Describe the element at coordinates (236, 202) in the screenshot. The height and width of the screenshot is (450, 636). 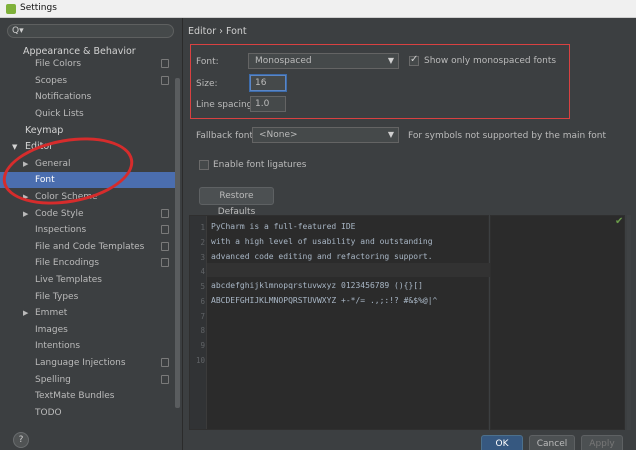
I see `restore-defaults-button: Restore Defaults` at that location.